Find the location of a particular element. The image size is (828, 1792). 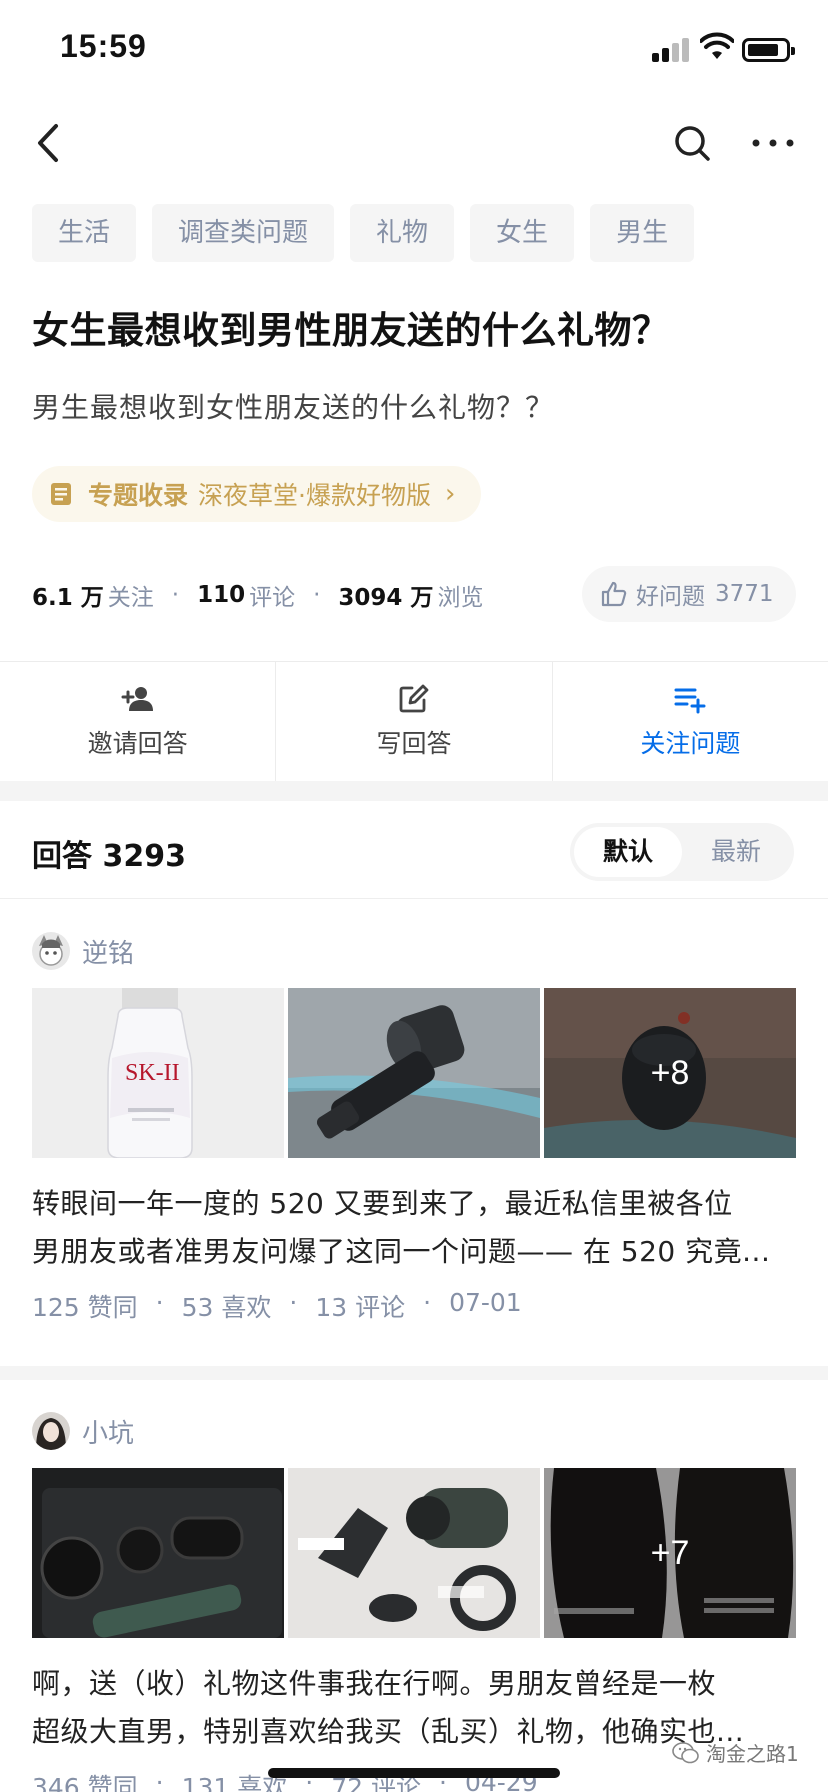

sort-toggle: 默认 最新 is located at coordinates (682, 852).